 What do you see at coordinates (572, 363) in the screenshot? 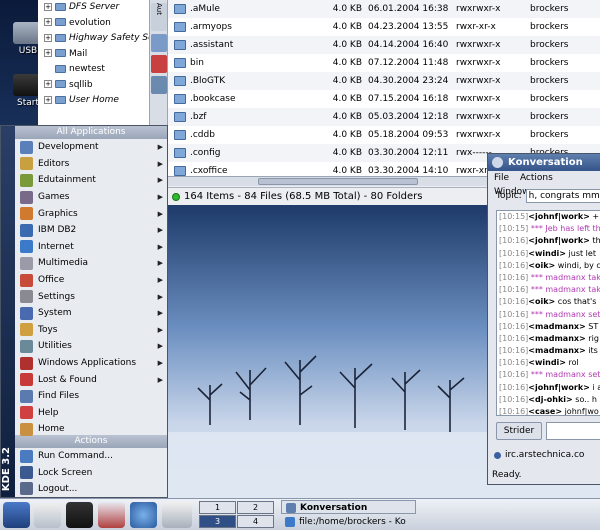
I see `chat-message: rol` at bounding box center [572, 363].